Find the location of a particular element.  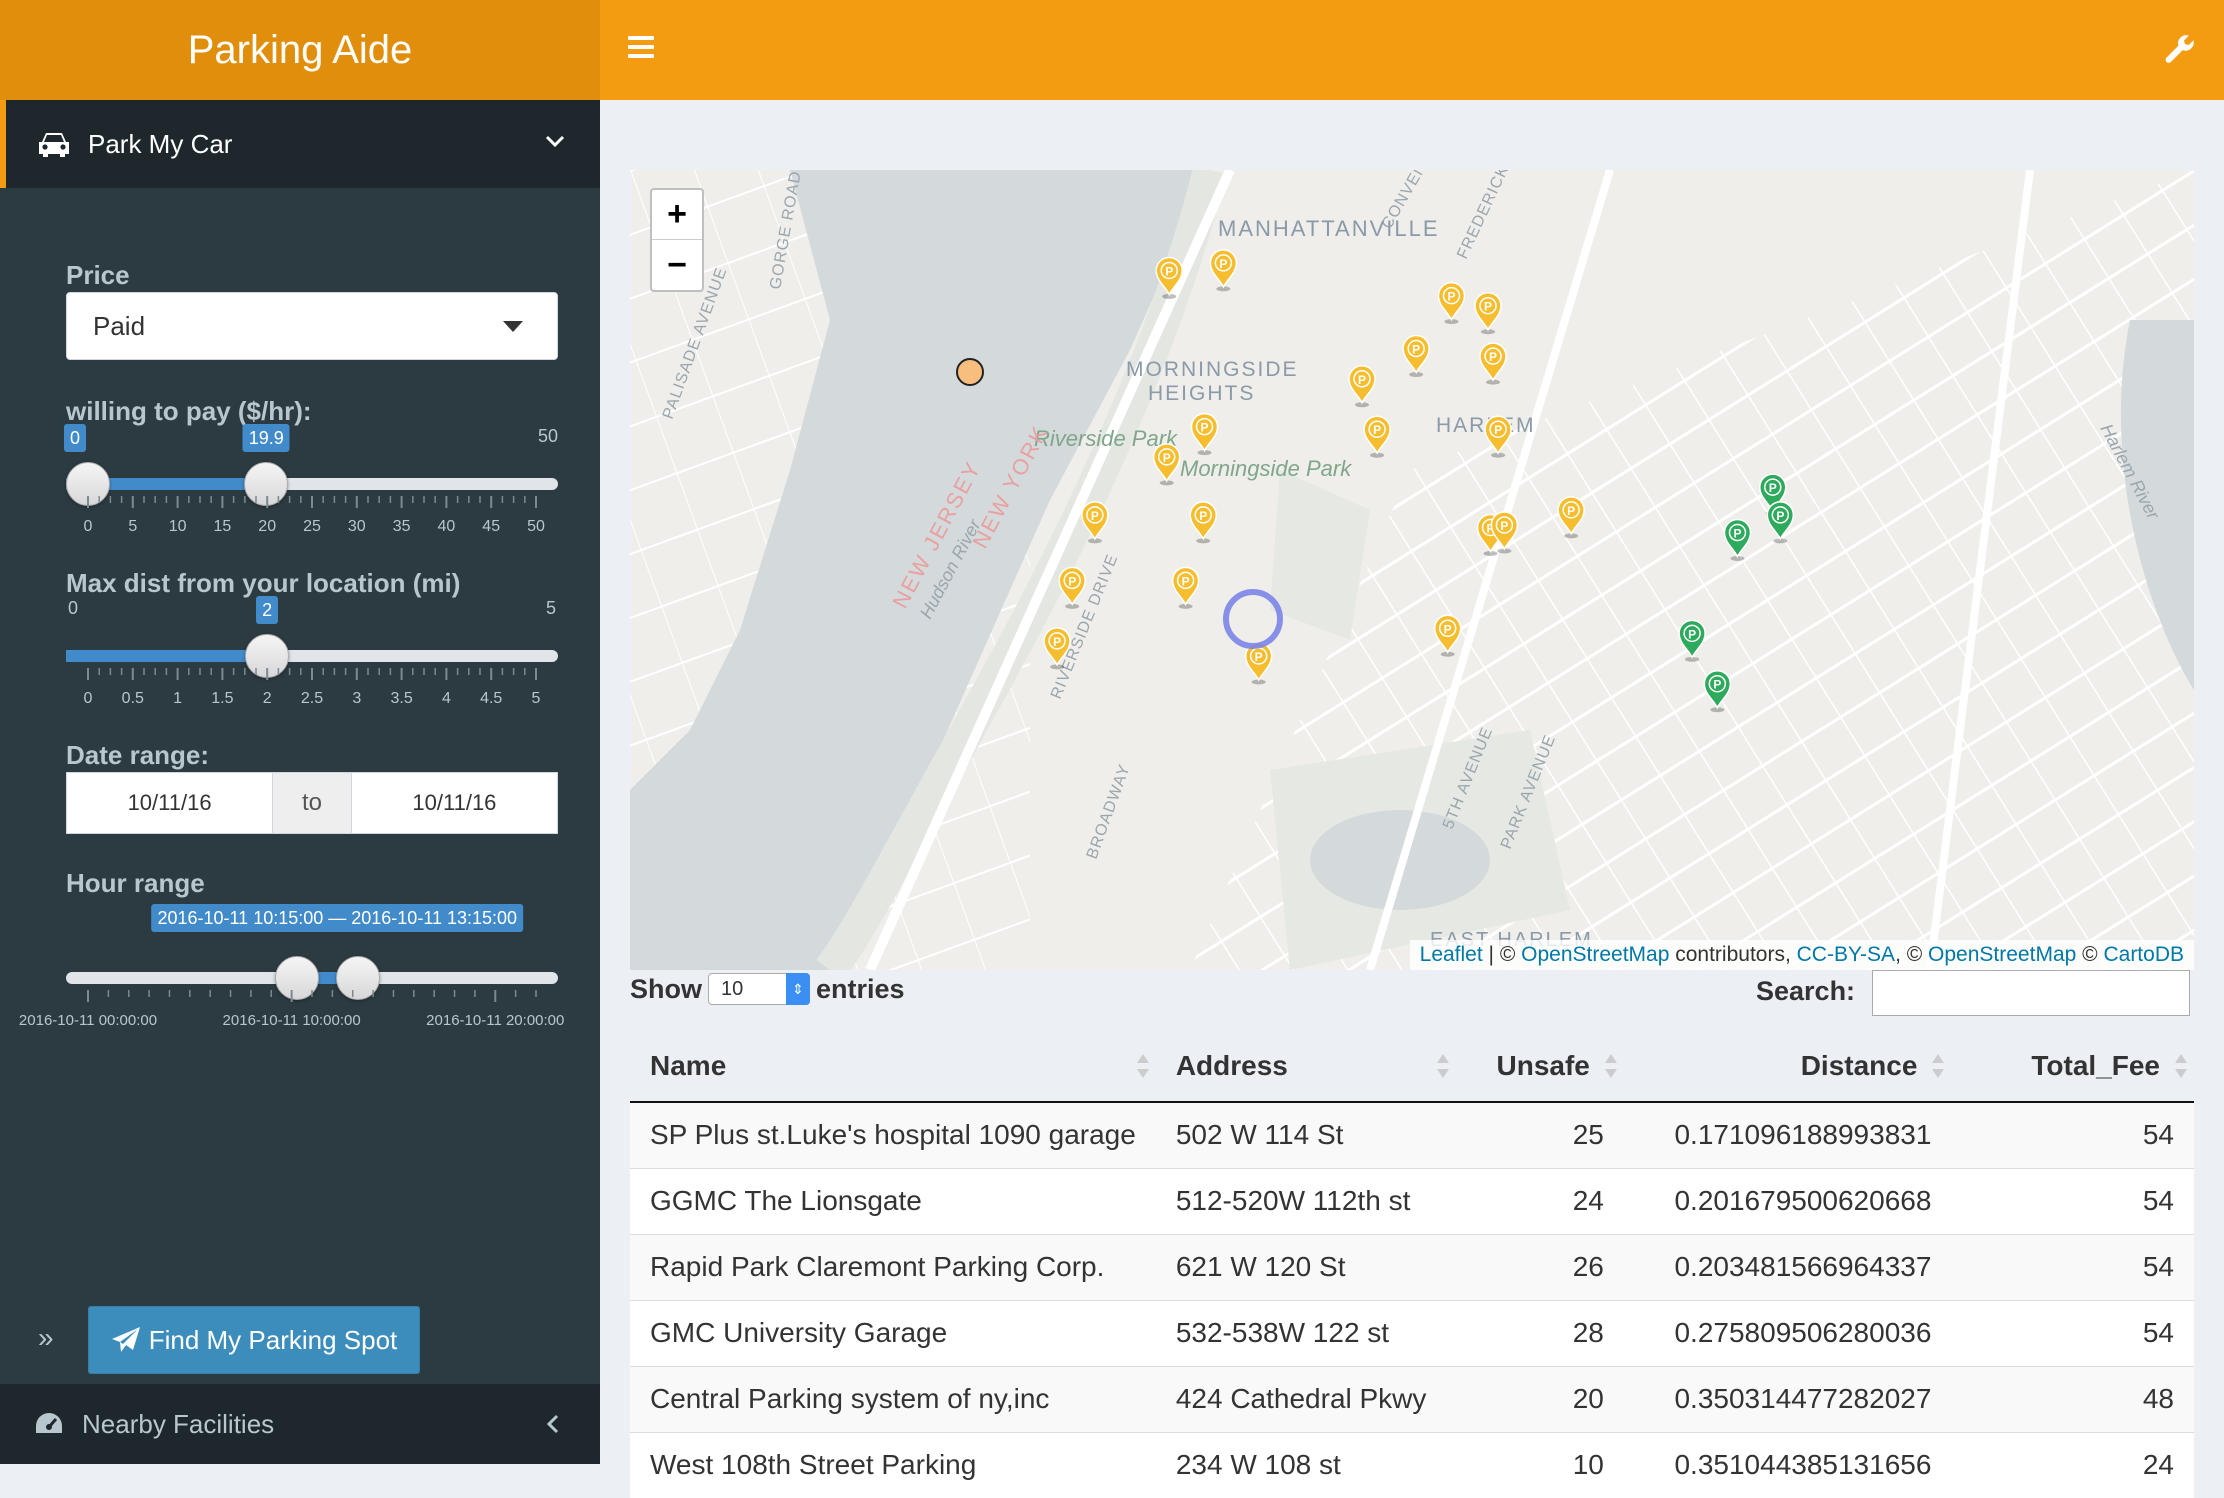

pay-slider: 0 50 19.9 0 5 10 15 20 25 30 35 40 45 50 is located at coordinates (311, 487).